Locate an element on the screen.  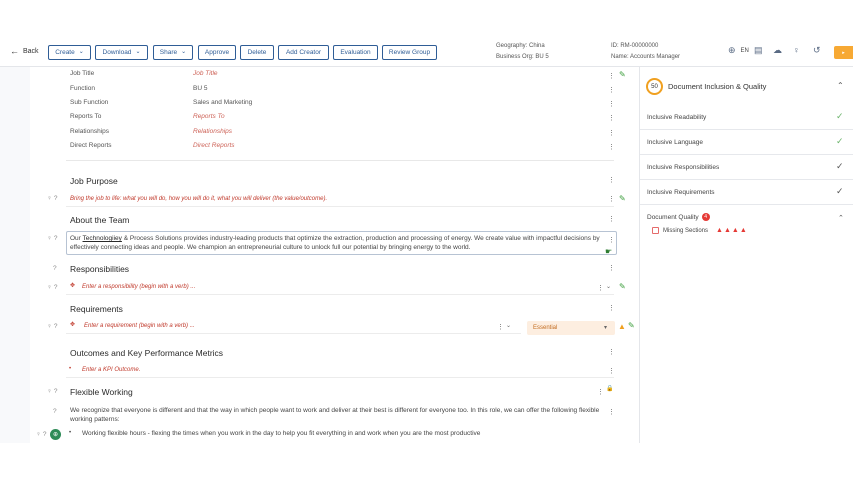
help-tab: ▸ is located at coordinates (843, 52).